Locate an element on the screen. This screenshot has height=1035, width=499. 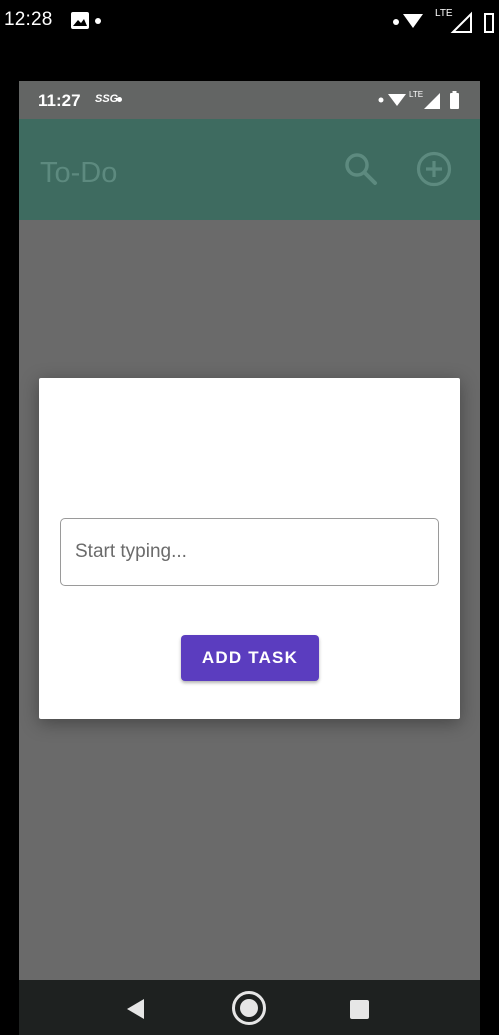
device-status-icons: LTE is located at coordinates (423, 102).